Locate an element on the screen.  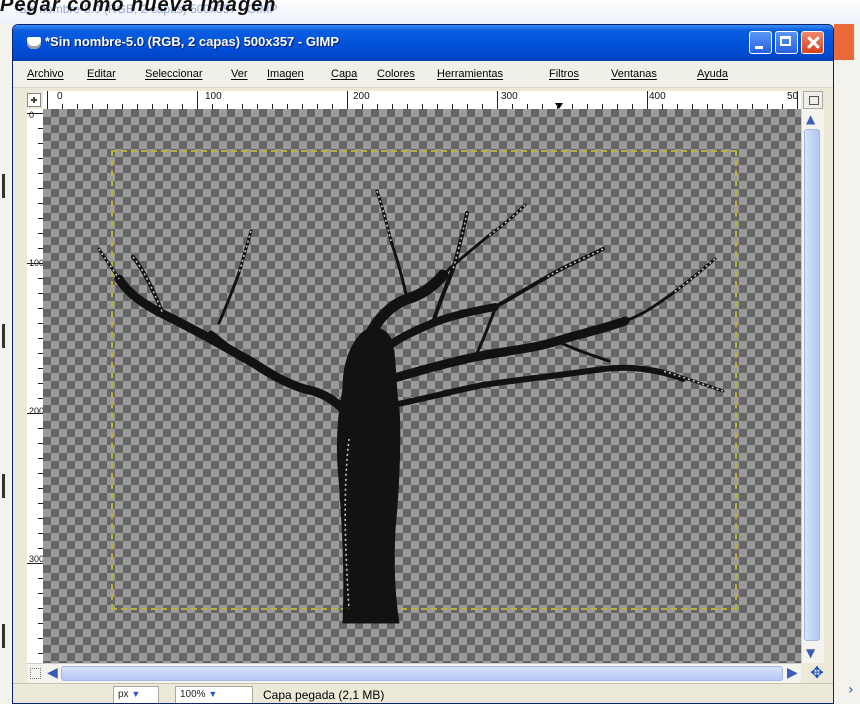
ruler-label: 400 is located at coordinates (657, 96).